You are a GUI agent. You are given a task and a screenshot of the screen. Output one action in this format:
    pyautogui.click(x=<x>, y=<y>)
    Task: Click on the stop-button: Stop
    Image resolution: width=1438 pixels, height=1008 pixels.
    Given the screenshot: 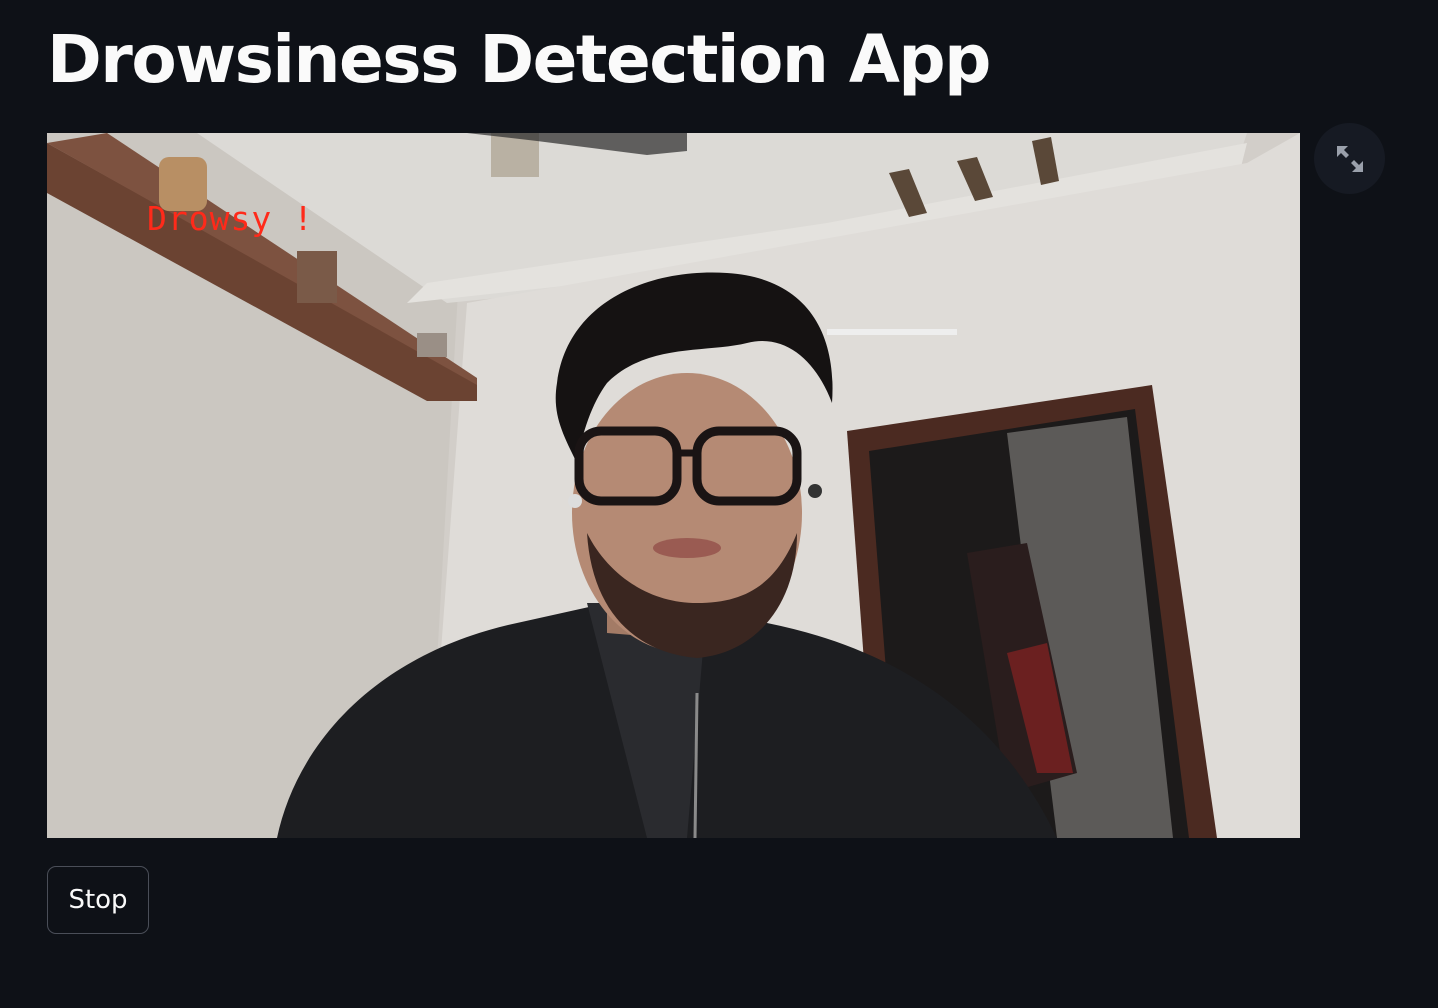 What is the action you would take?
    pyautogui.click(x=98, y=900)
    